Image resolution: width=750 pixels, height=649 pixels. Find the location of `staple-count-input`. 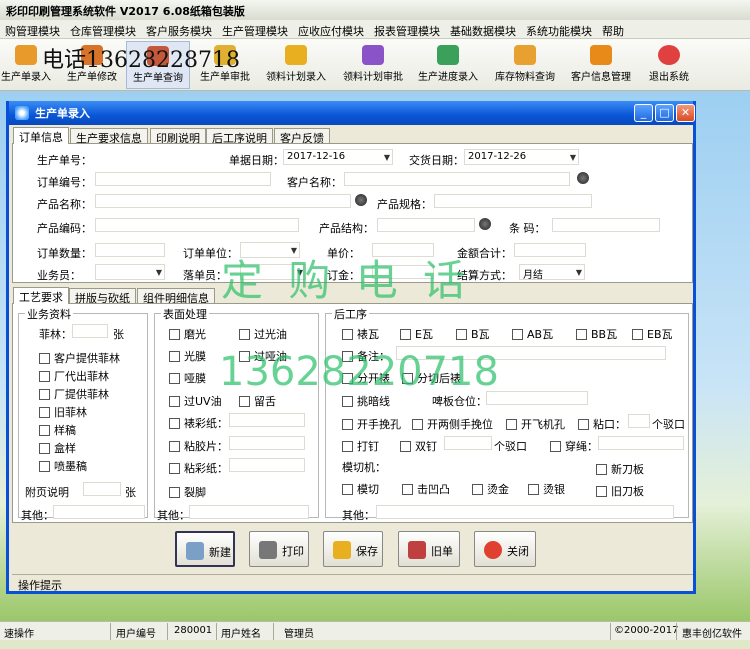

staple-count-input is located at coordinates (468, 443).